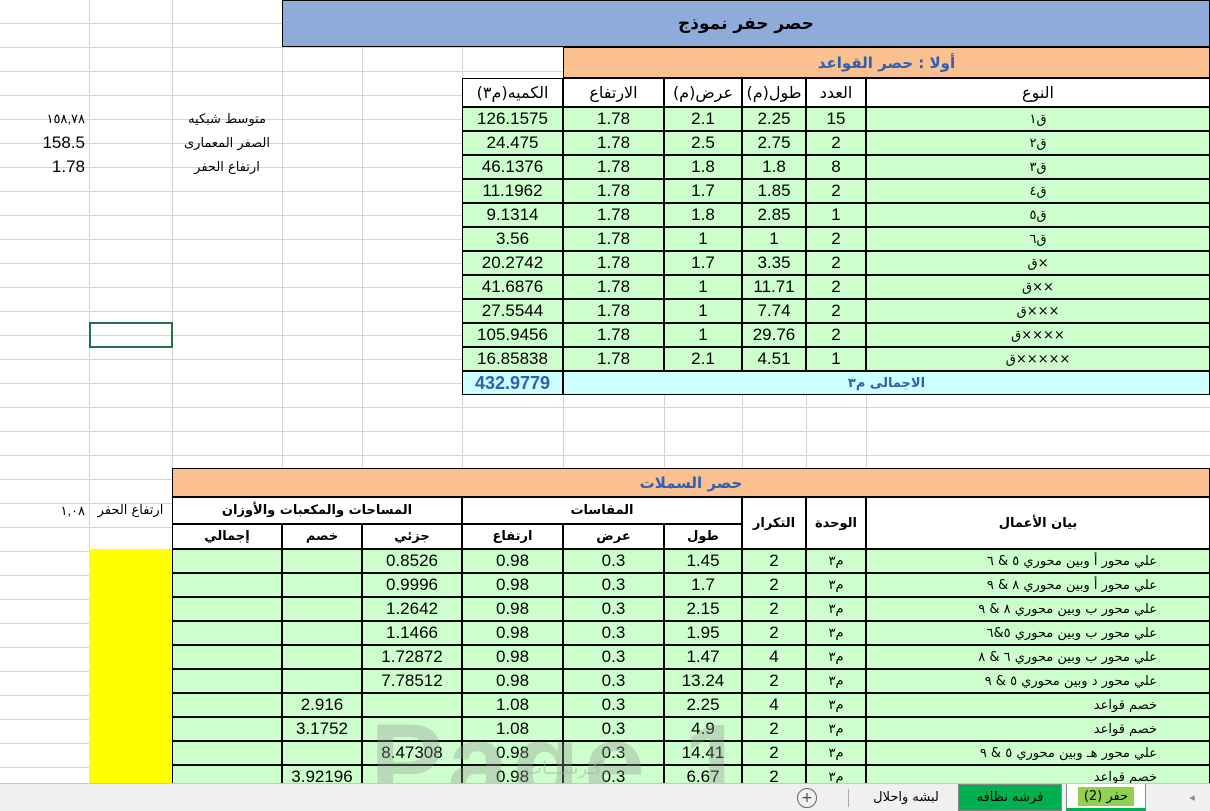 The width and height of the screenshot is (1210, 811). Describe the element at coordinates (512, 119) in the screenshot. I see `footings-cell-qty: 126.1575` at that location.